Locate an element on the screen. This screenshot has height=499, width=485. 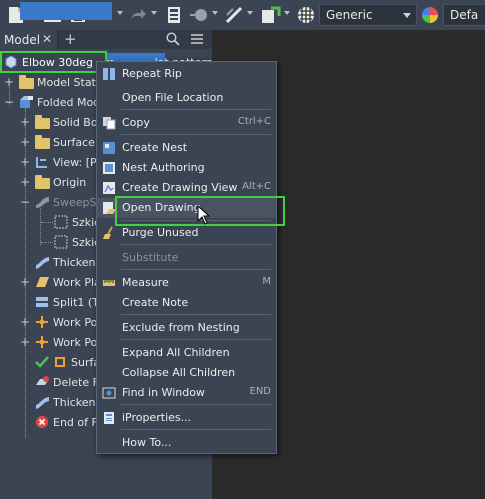
menu-item-label: Substitute is located at coordinates (150, 257).